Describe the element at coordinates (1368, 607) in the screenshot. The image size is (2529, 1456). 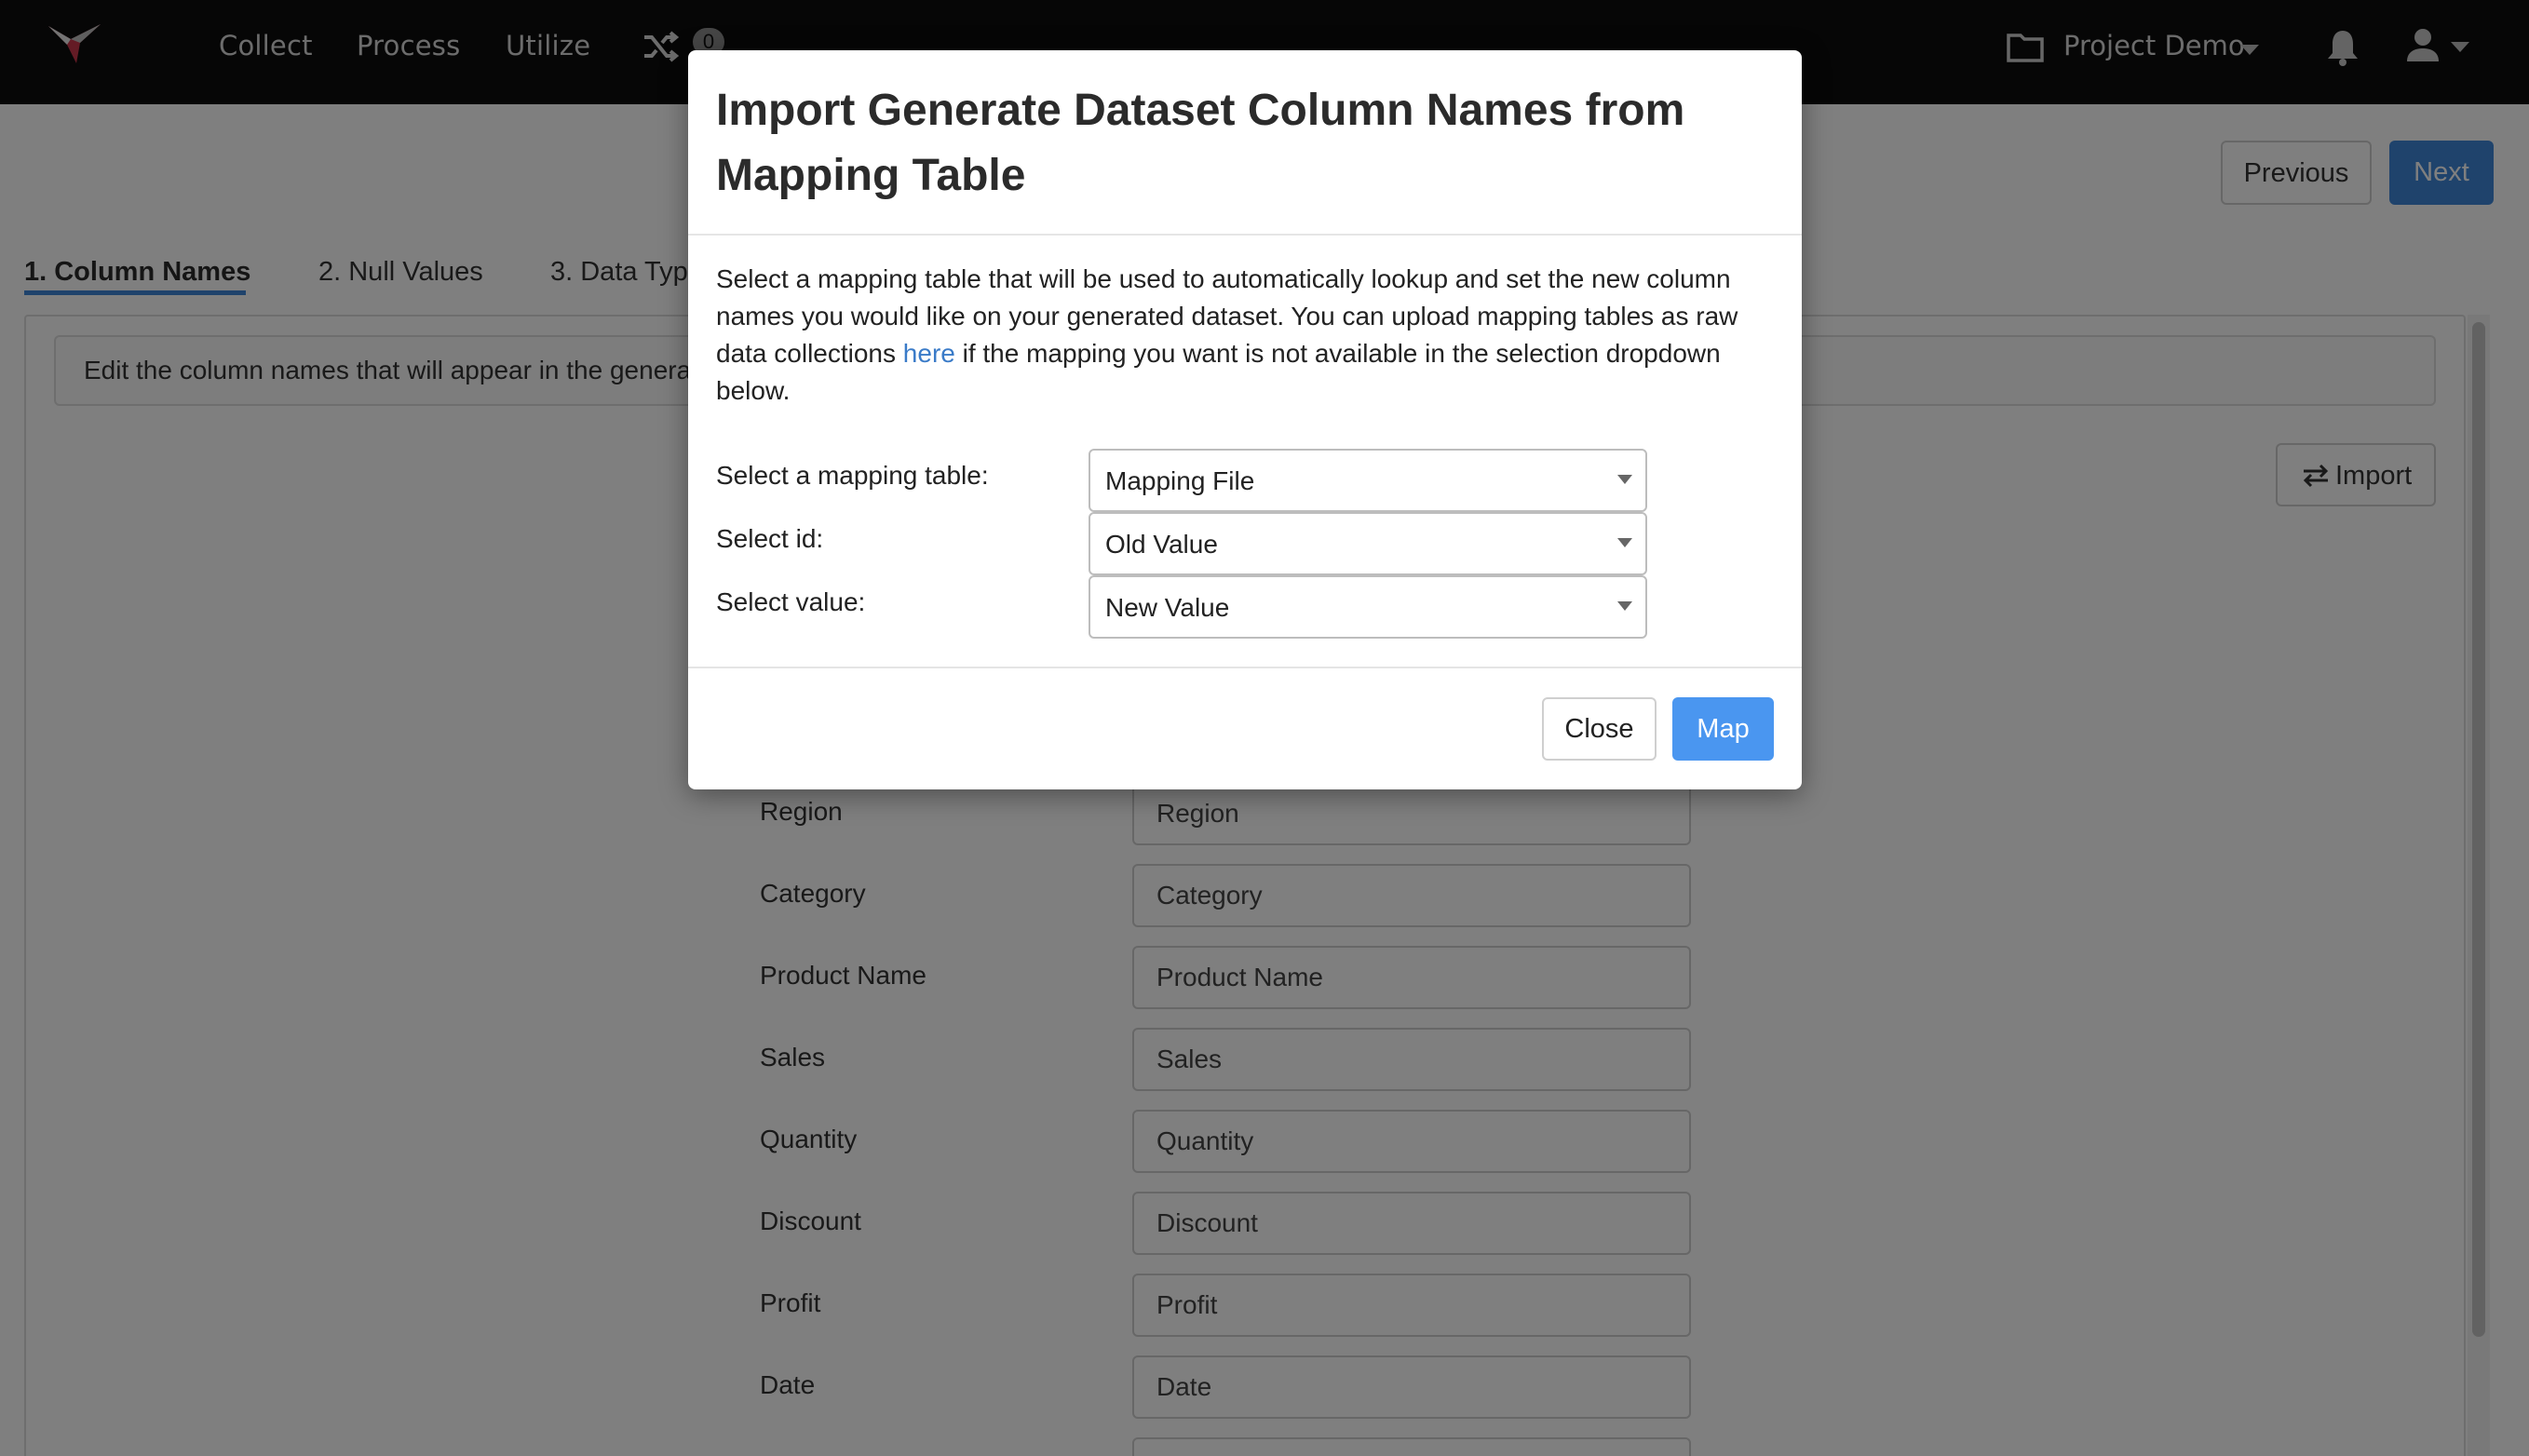
I see `value-select: New Value` at that location.